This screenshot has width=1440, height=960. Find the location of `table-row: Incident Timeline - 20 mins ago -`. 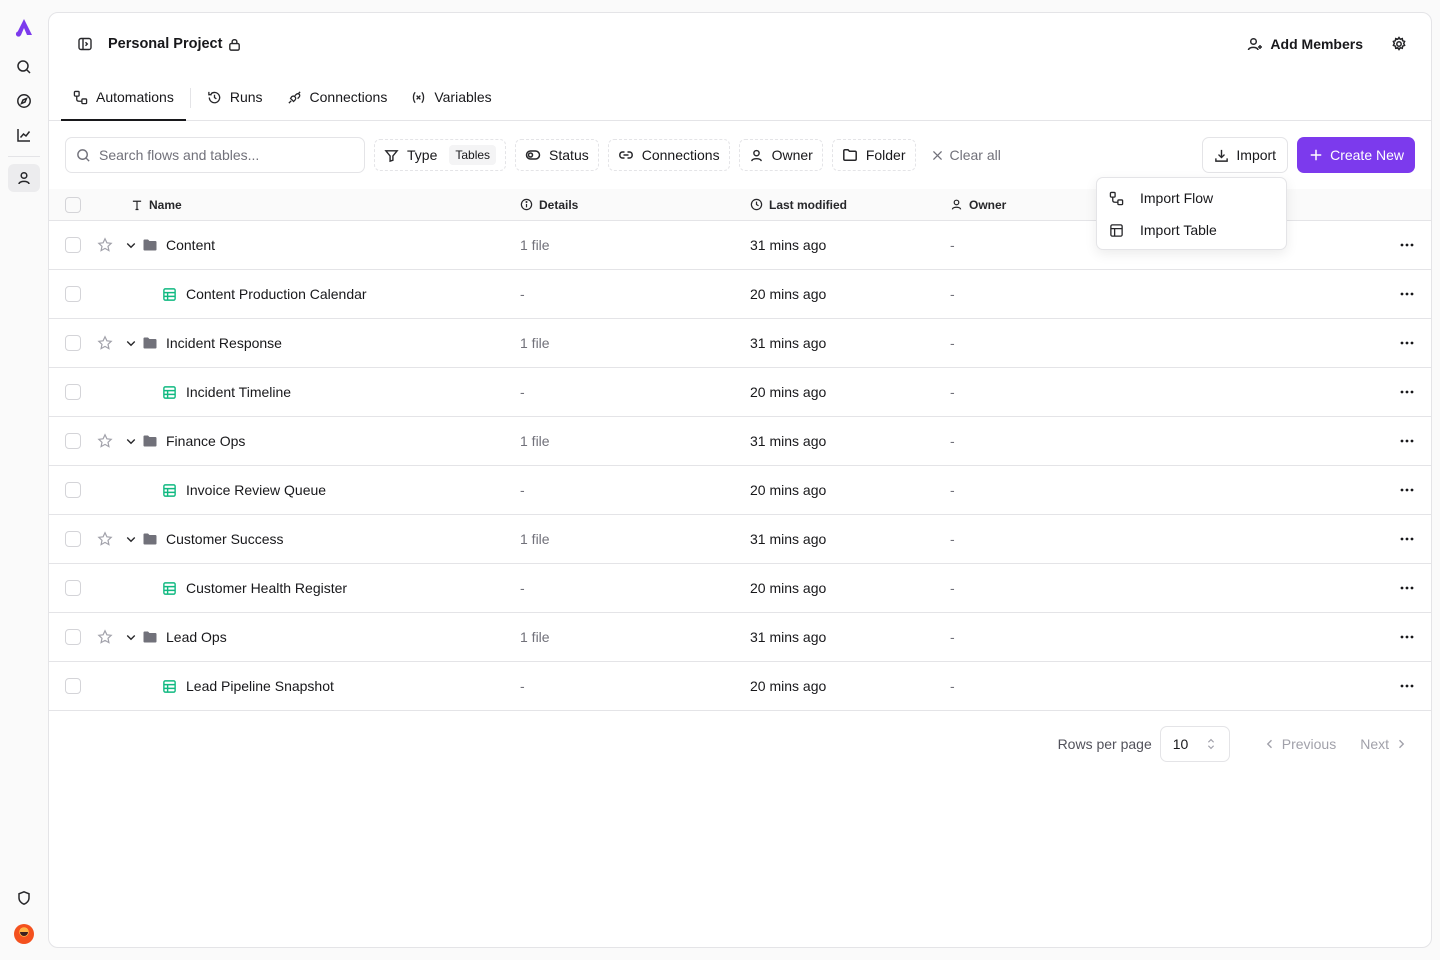

table-row: Incident Timeline - 20 mins ago - is located at coordinates (740, 392).